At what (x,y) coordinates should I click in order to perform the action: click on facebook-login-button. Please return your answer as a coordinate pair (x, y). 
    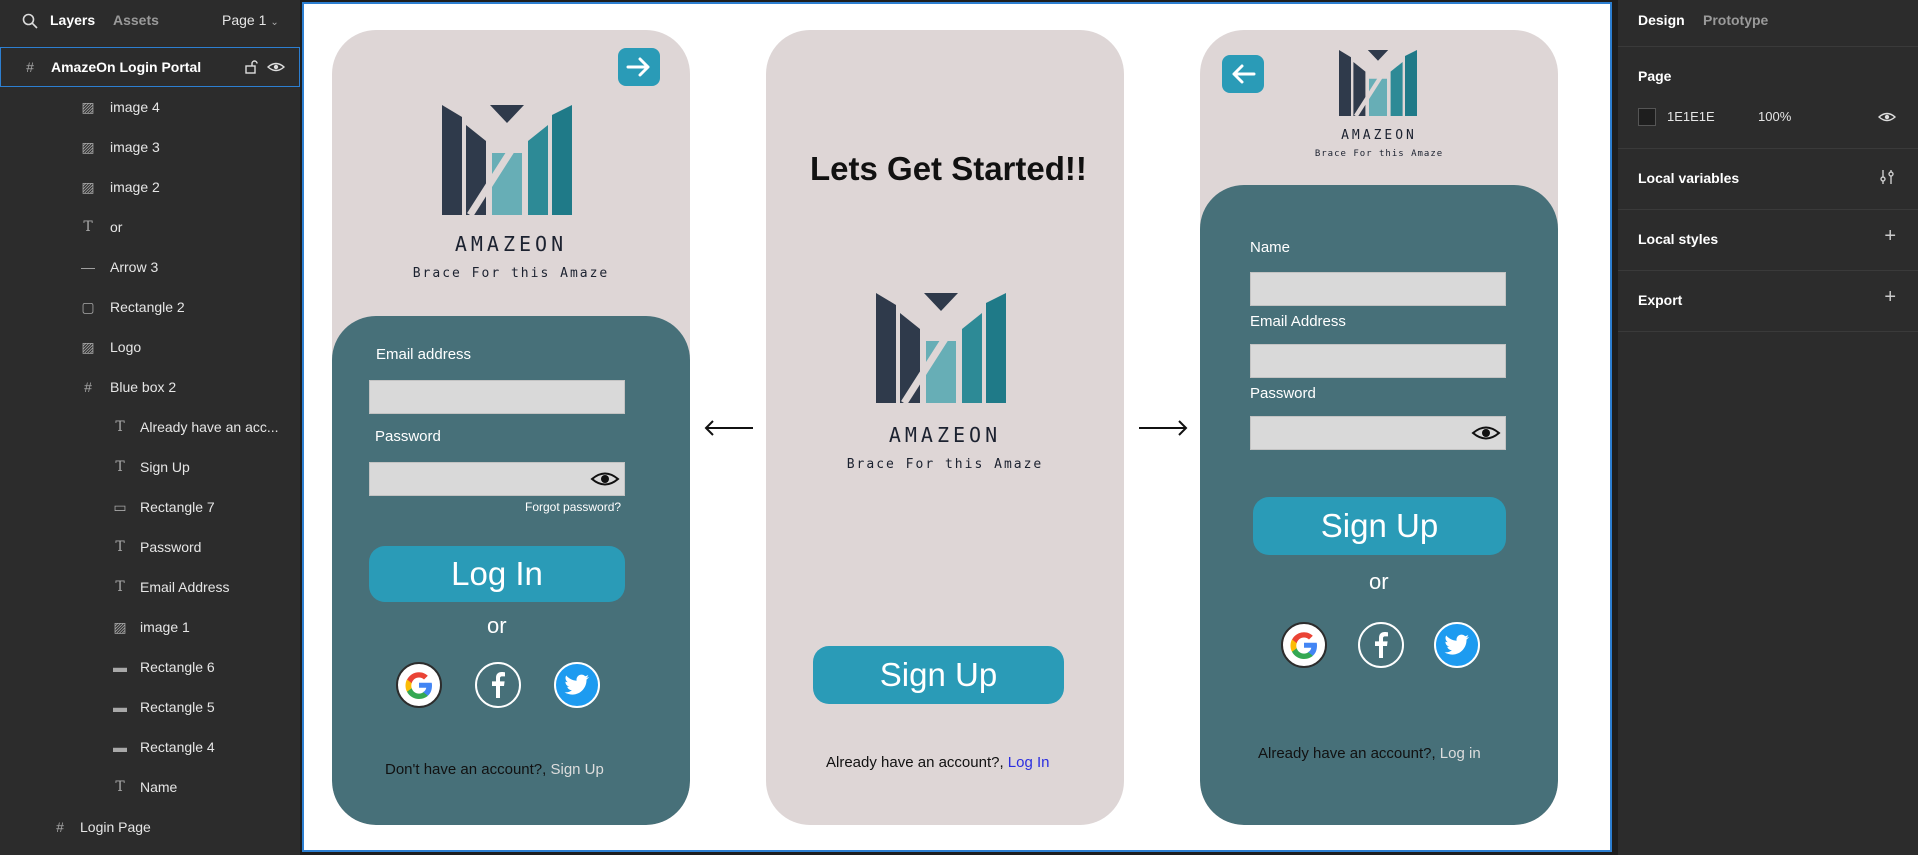
    Looking at the image, I should click on (498, 685).